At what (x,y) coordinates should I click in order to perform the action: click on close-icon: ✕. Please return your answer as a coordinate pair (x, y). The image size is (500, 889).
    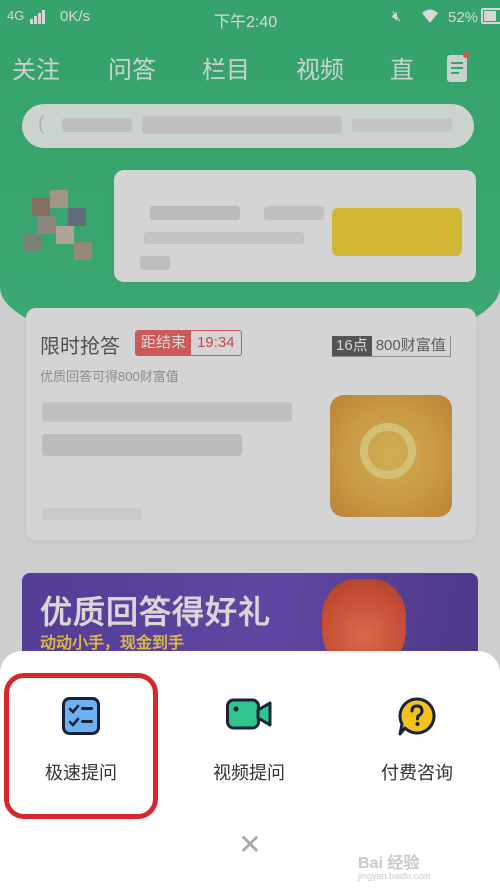
    Looking at the image, I should click on (250, 845).